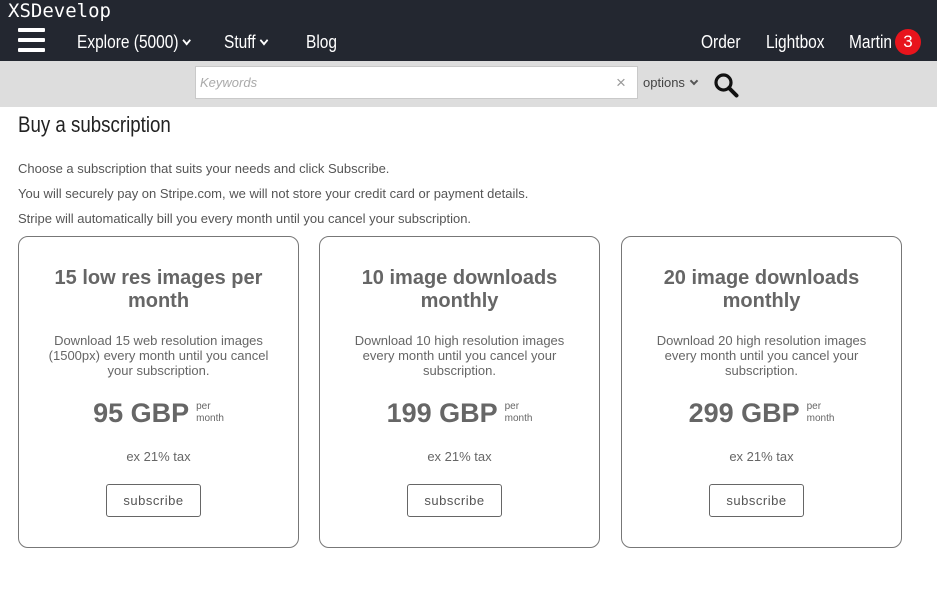 This screenshot has height=589, width=937. What do you see at coordinates (726, 85) in the screenshot?
I see `search-icon` at bounding box center [726, 85].